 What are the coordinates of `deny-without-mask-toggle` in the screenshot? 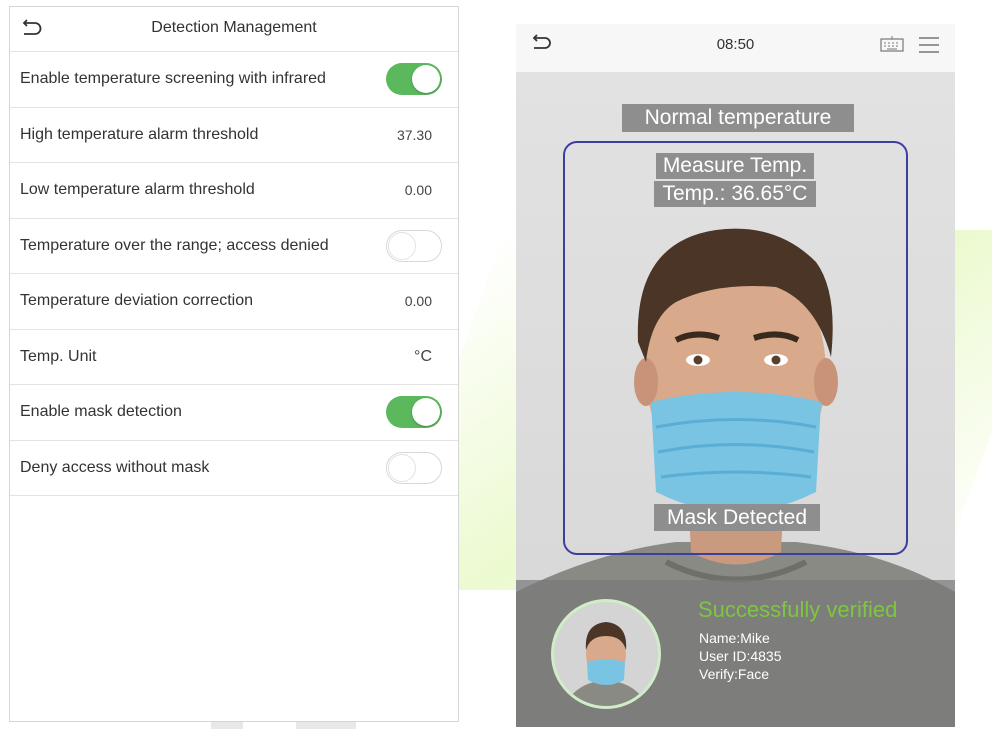 It's located at (414, 467).